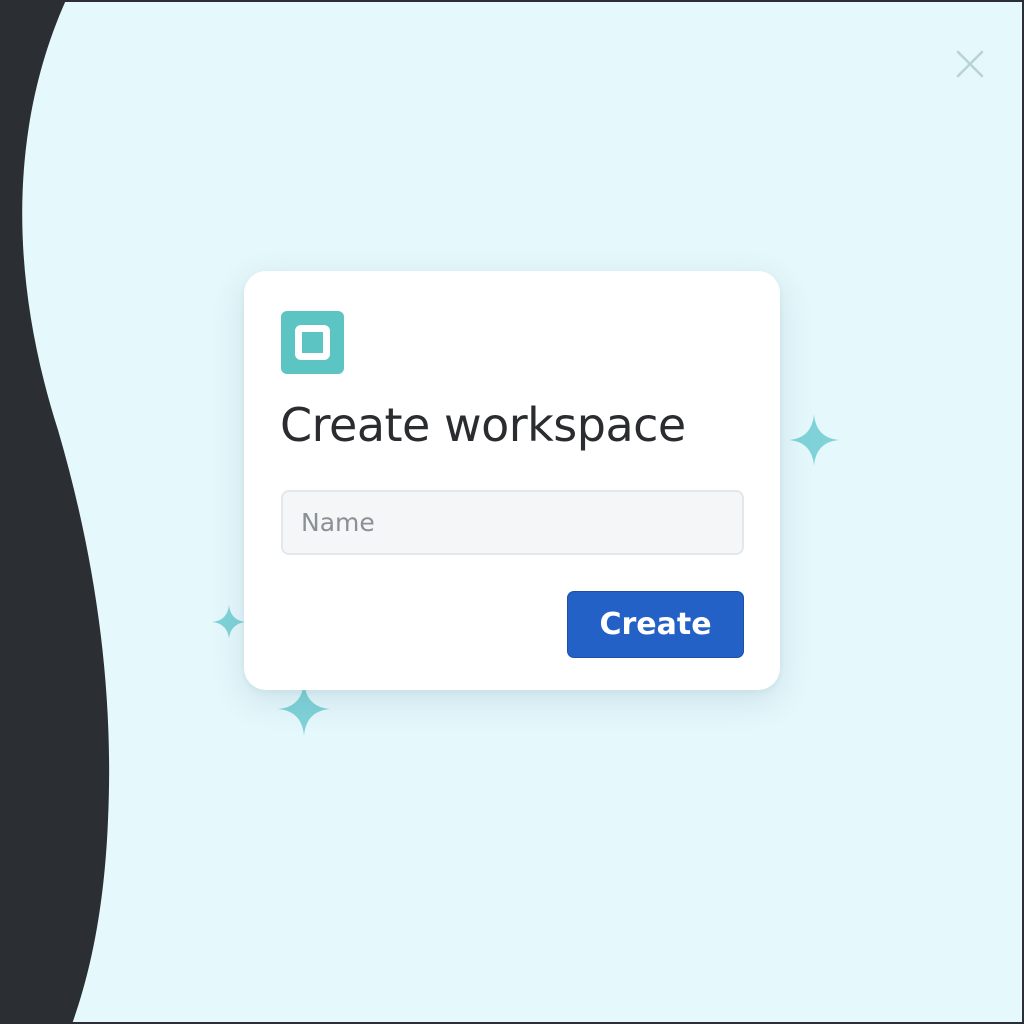  I want to click on create-button: Create, so click(655, 624).